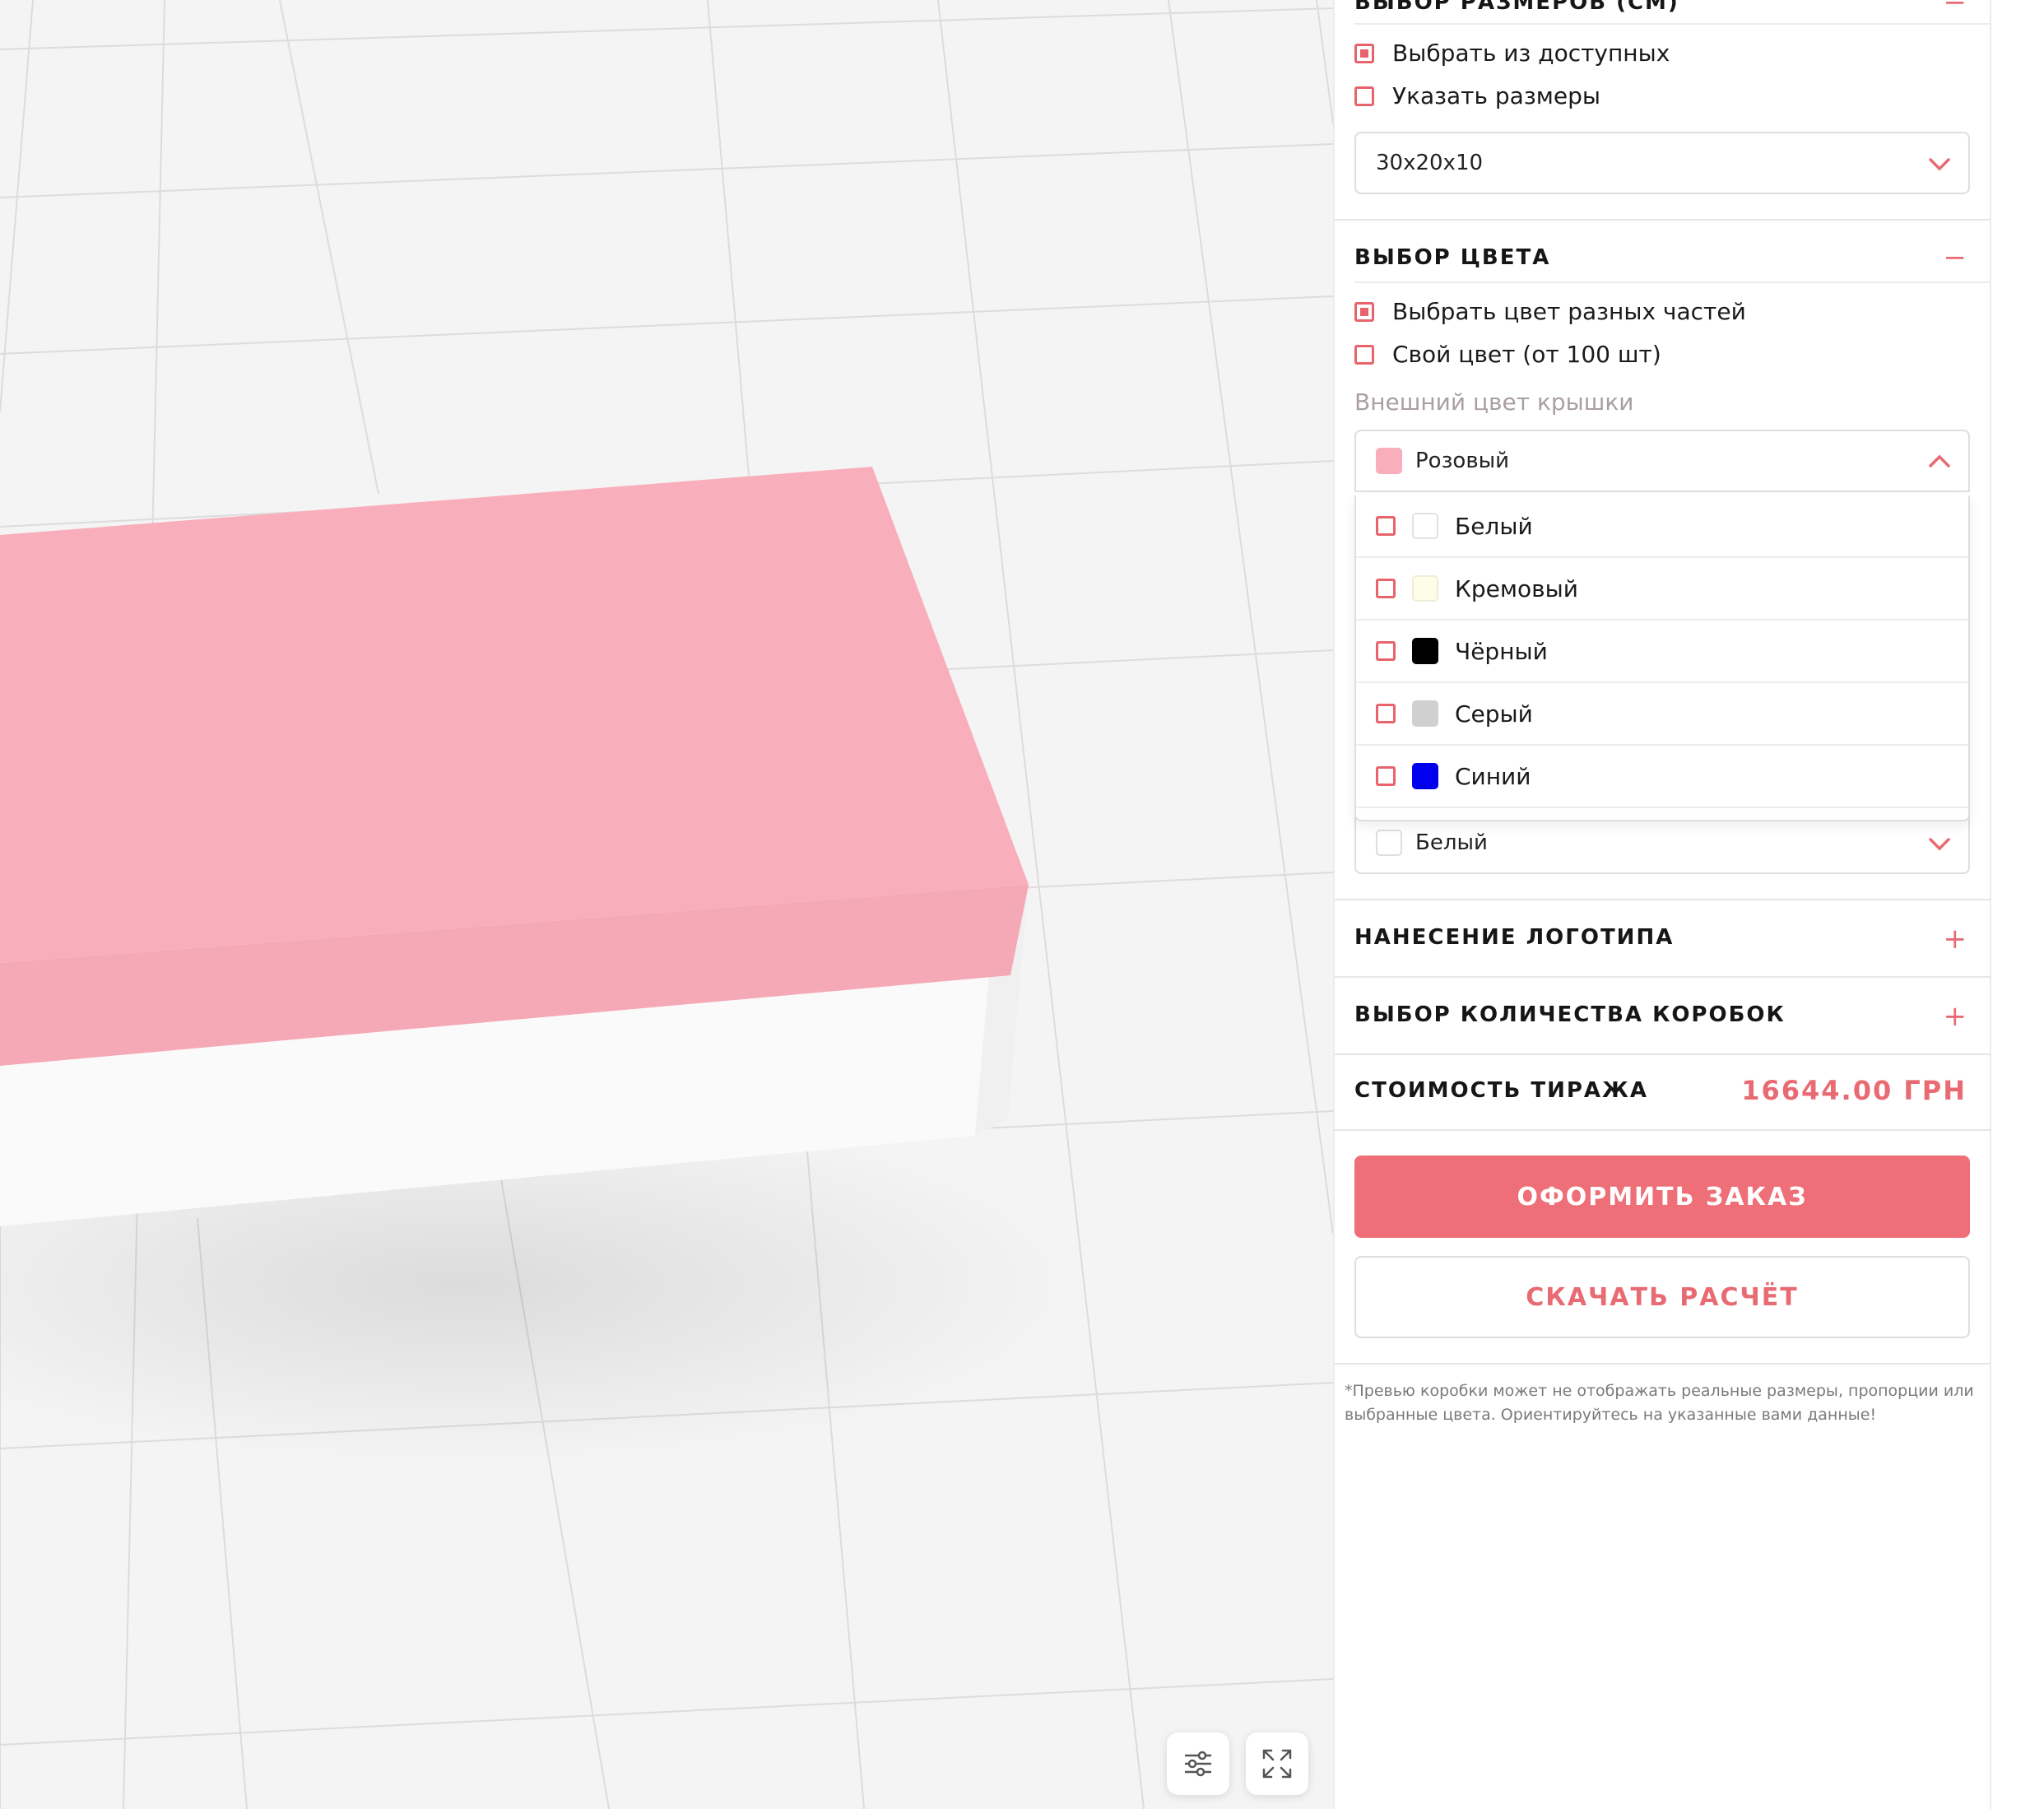 The width and height of the screenshot is (2044, 1809). I want to click on chevron-up-icon, so click(1940, 460).